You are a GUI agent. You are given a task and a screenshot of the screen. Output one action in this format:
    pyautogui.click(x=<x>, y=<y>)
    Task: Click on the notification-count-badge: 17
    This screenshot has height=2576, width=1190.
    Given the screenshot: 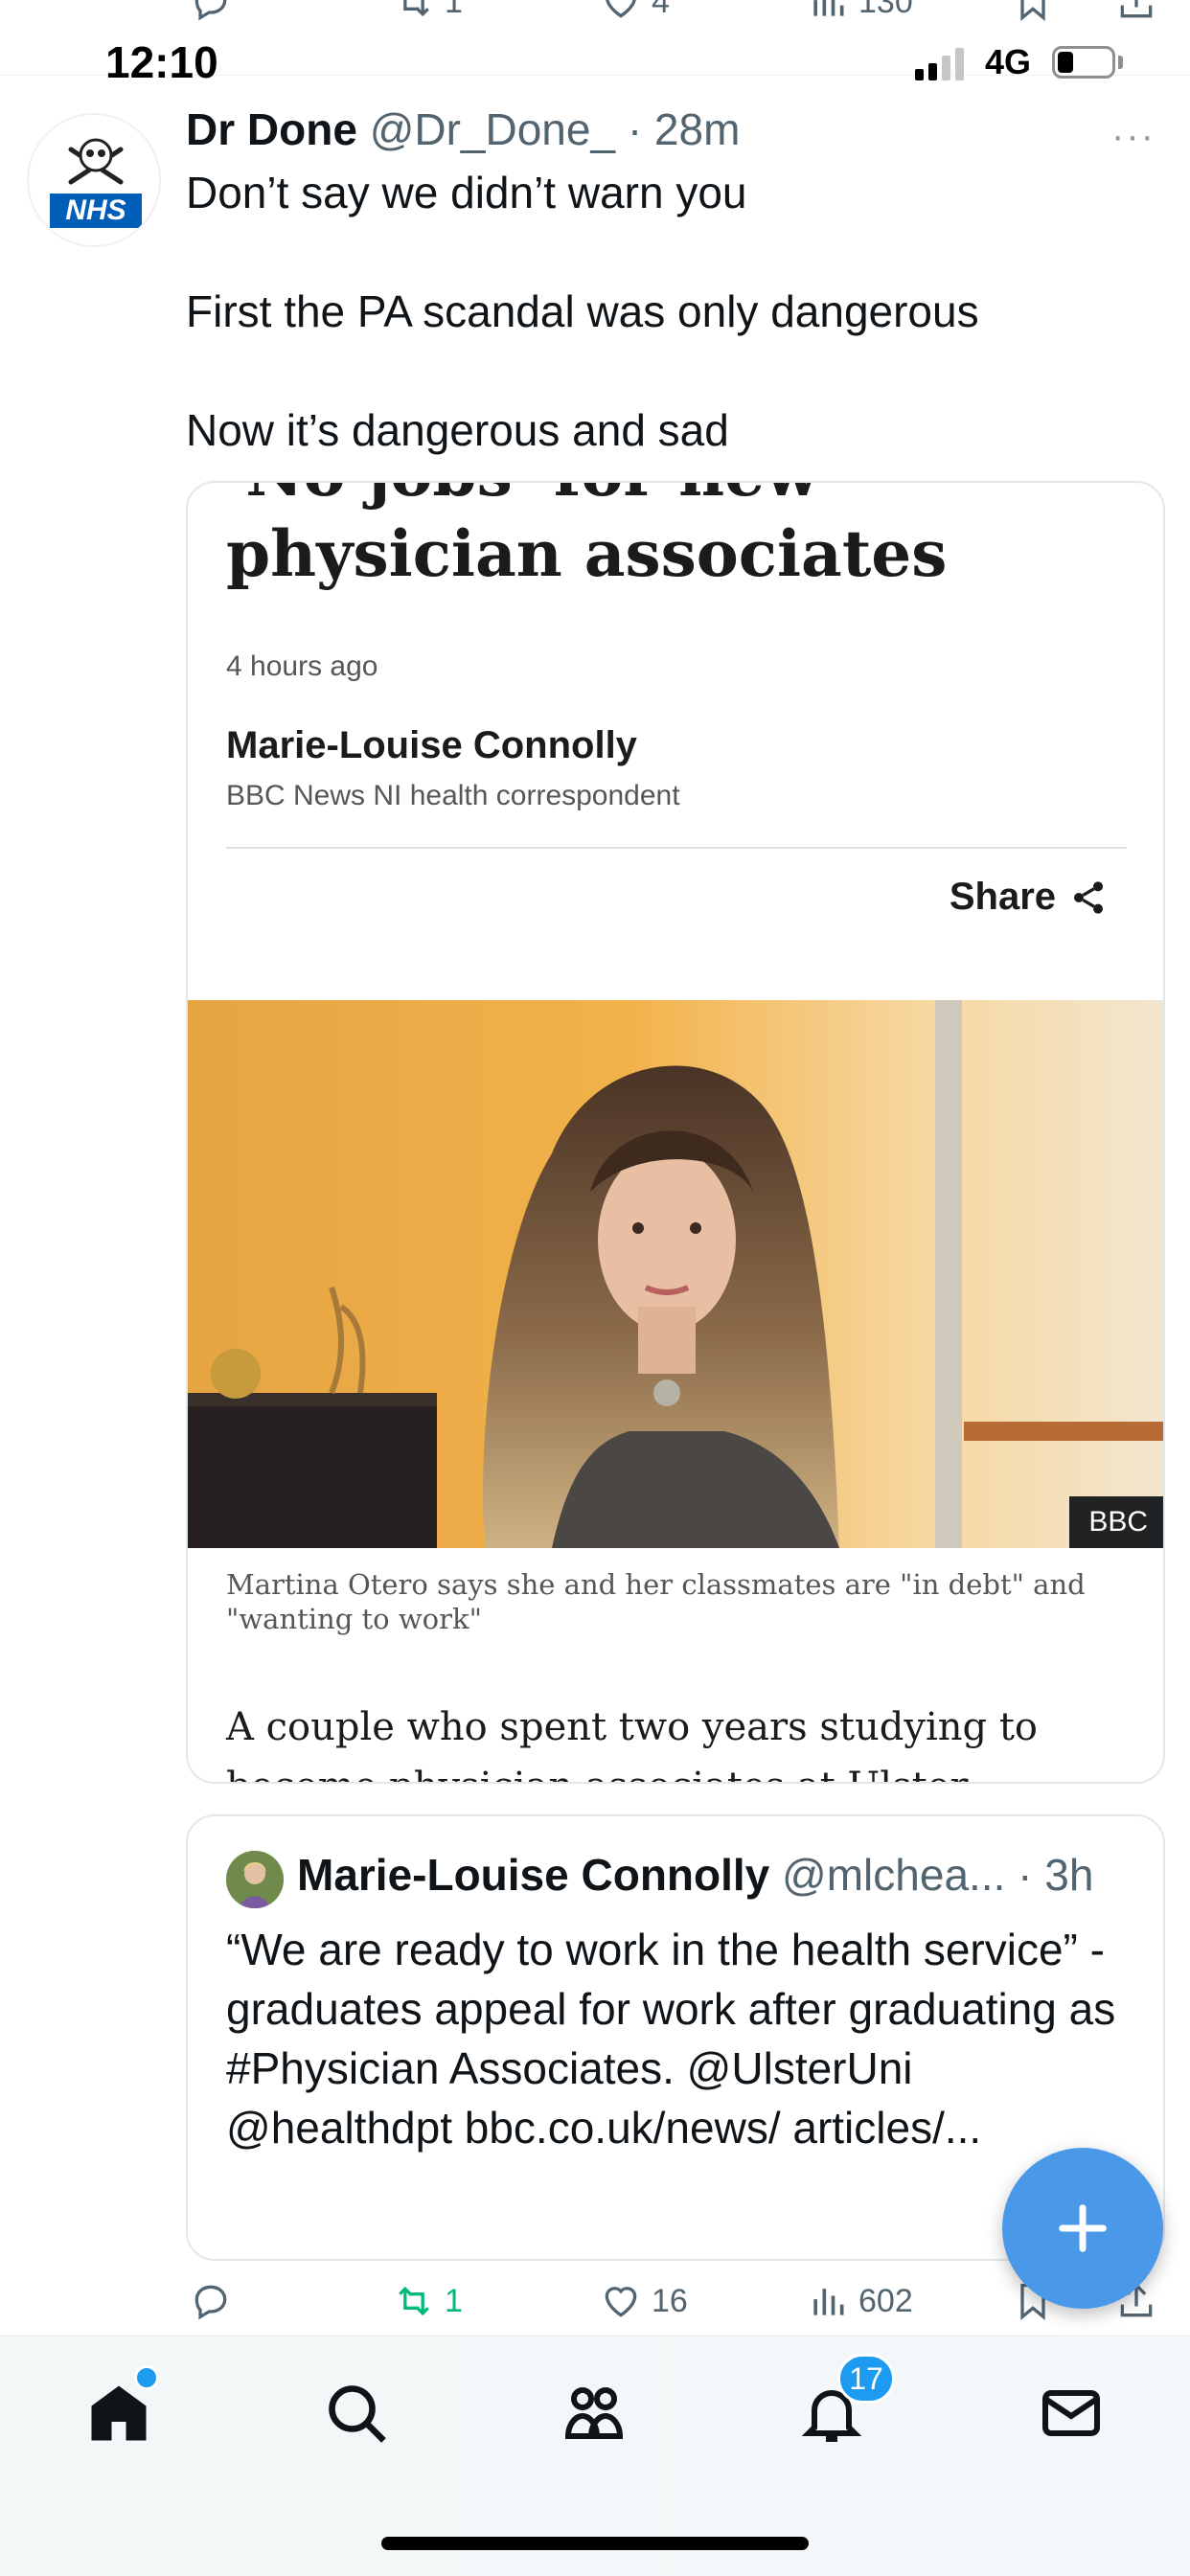 What is the action you would take?
    pyautogui.click(x=866, y=2379)
    